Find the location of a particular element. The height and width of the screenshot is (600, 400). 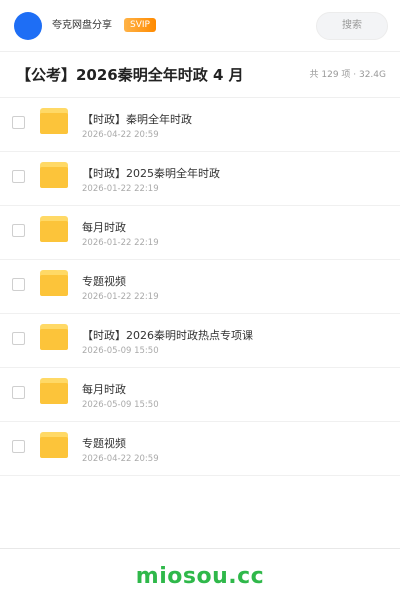

list-item: 专题视频 2026-04-22 20:59 is located at coordinates (200, 449).